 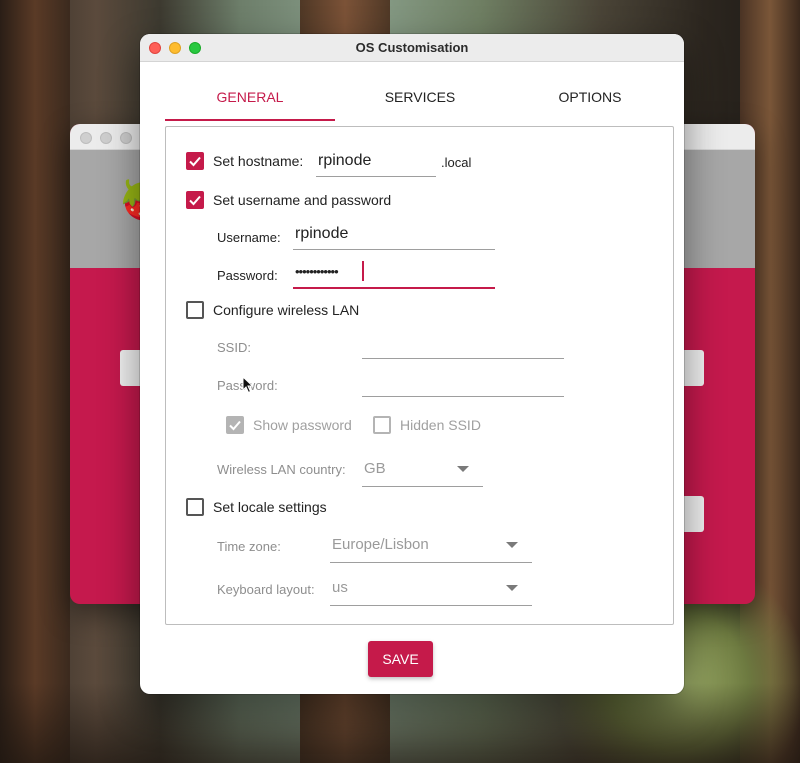 I want to click on hidden-ssid-row: Hidden SSID, so click(x=427, y=425).